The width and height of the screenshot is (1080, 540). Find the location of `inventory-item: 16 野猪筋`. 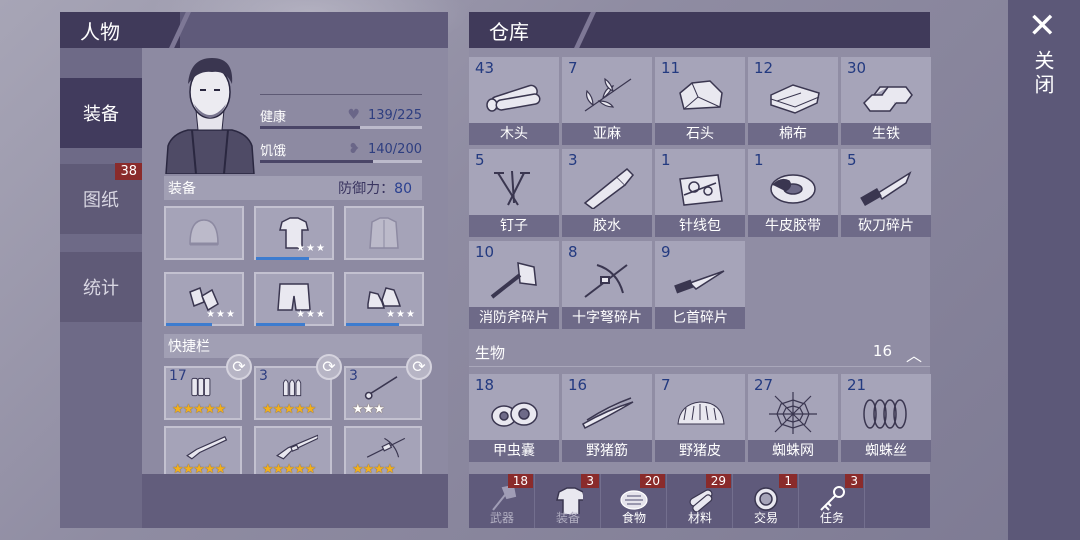

inventory-item: 16 野猪筋 is located at coordinates (607, 418).